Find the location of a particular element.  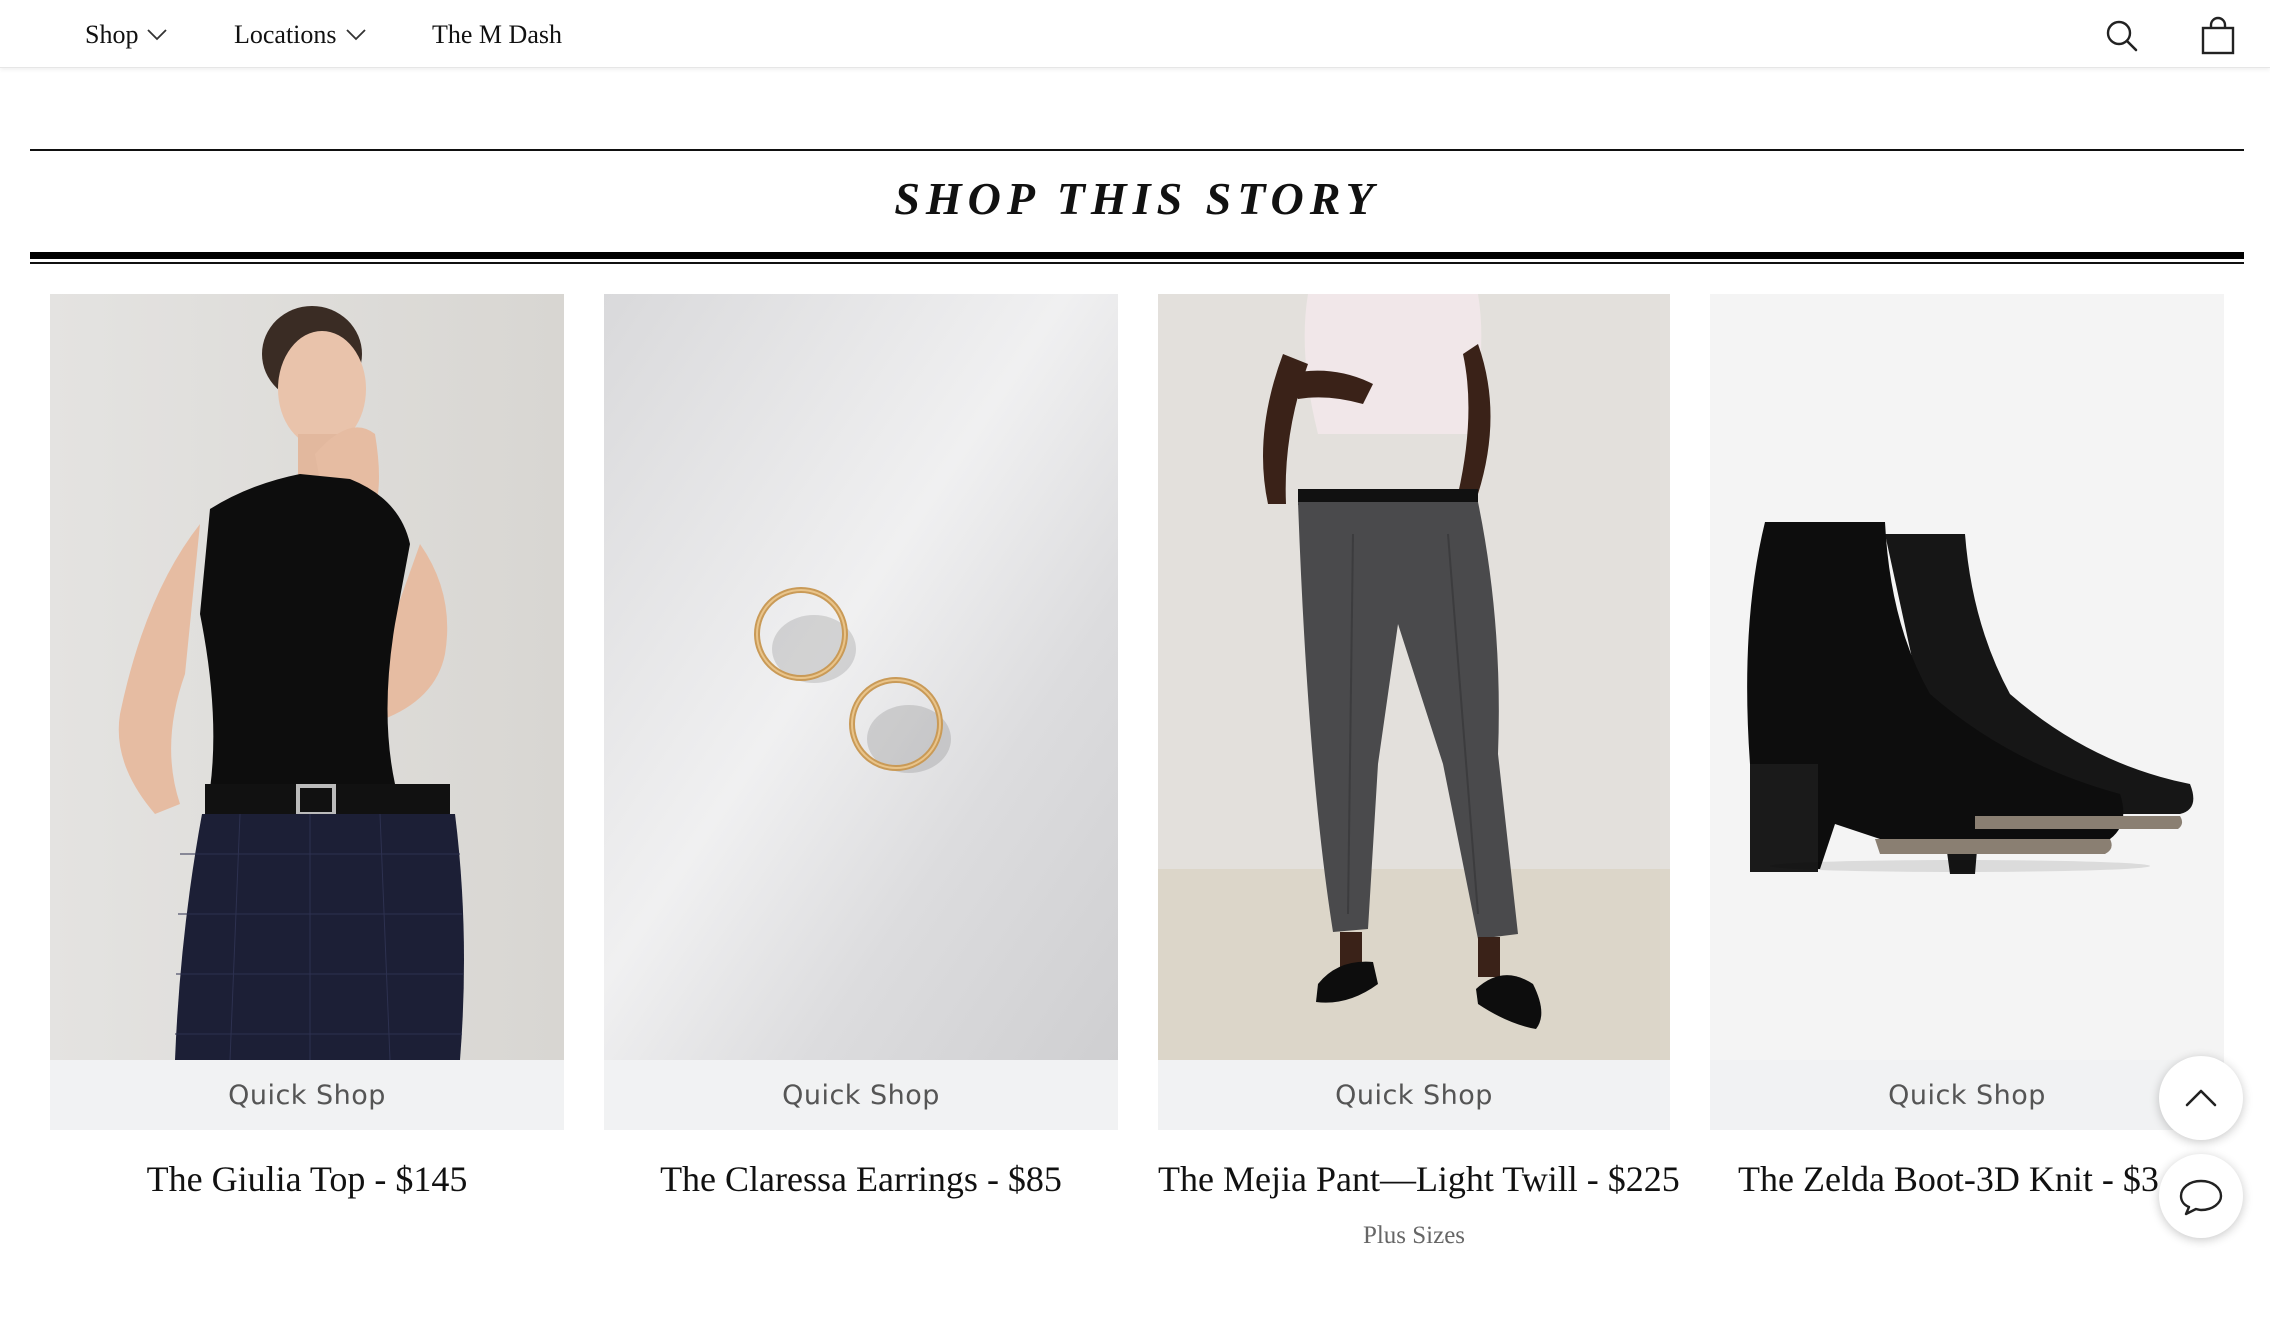

shopping-bag-icon is located at coordinates (2218, 35).